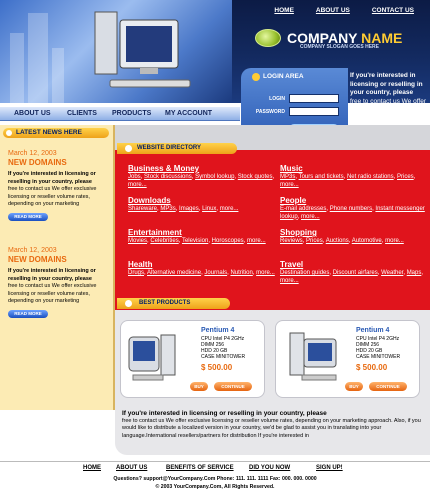 The width and height of the screenshot is (430, 495). I want to click on category-link: Net radio stations, so click(370, 177).